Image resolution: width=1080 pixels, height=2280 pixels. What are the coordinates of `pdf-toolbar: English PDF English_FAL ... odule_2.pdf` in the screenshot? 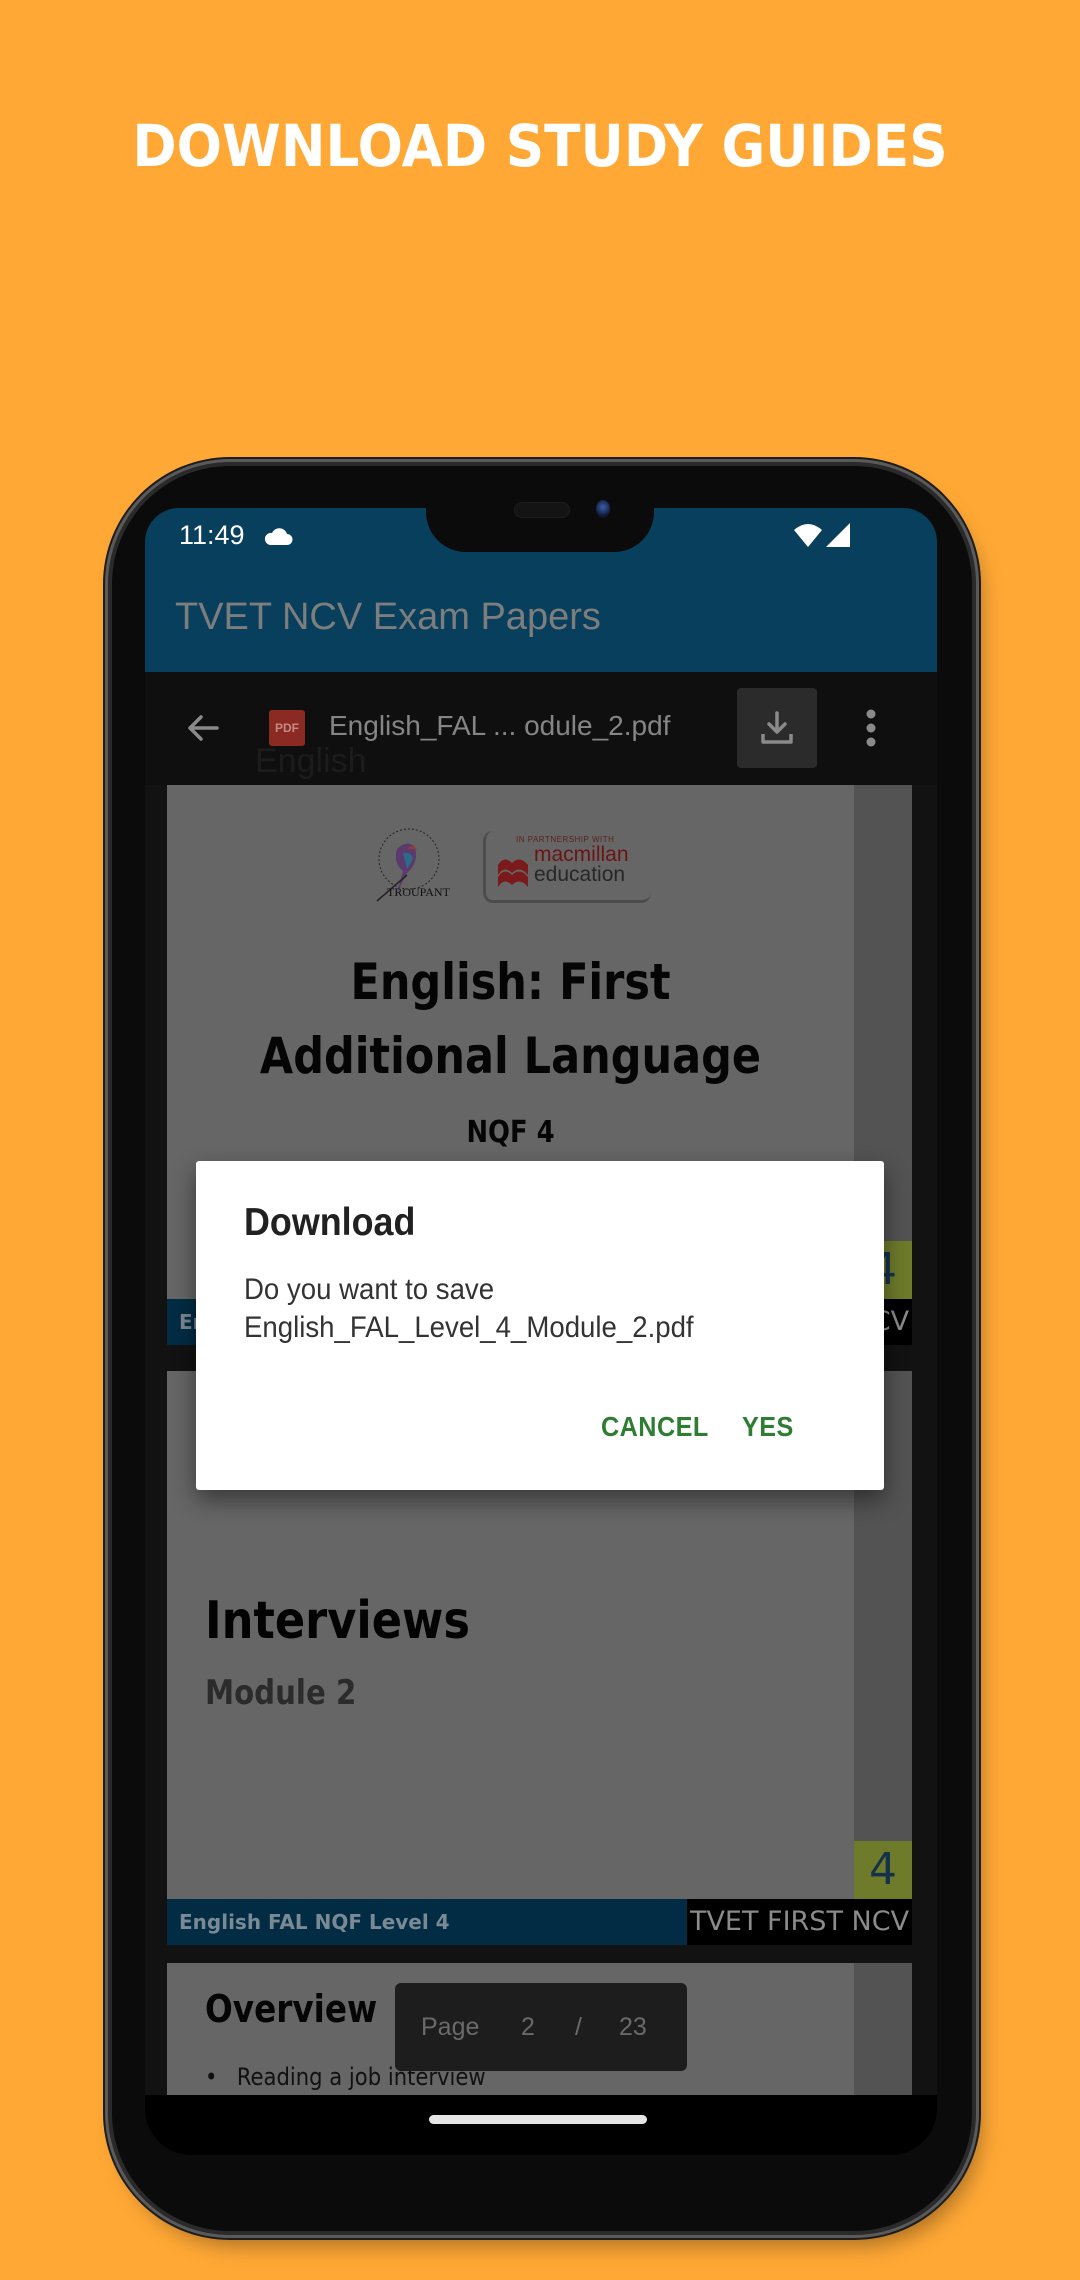 It's located at (541, 728).